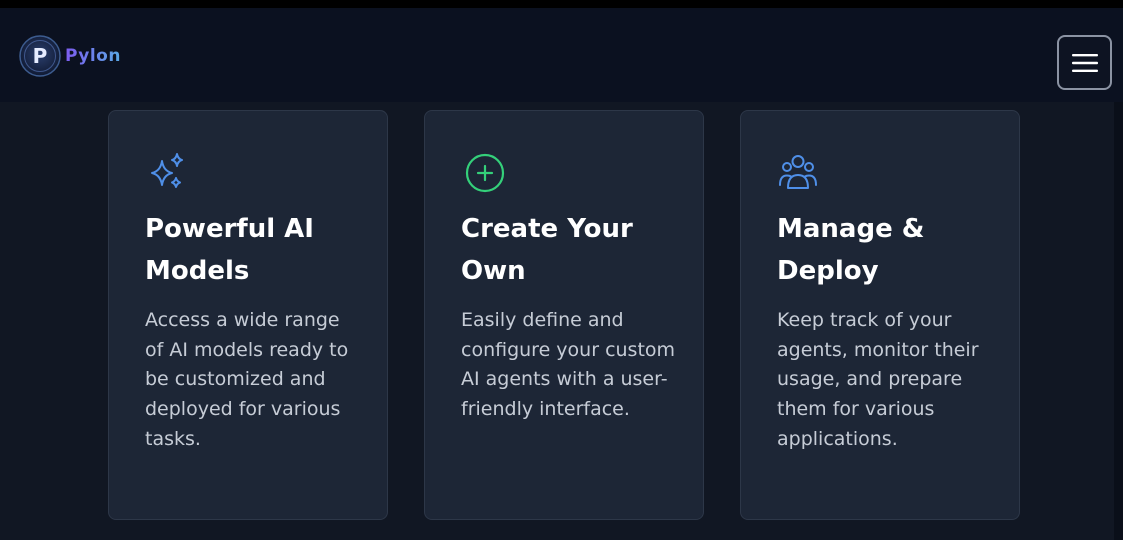 The height and width of the screenshot is (540, 1123). Describe the element at coordinates (167, 170) in the screenshot. I see `sparkles-icon` at that location.